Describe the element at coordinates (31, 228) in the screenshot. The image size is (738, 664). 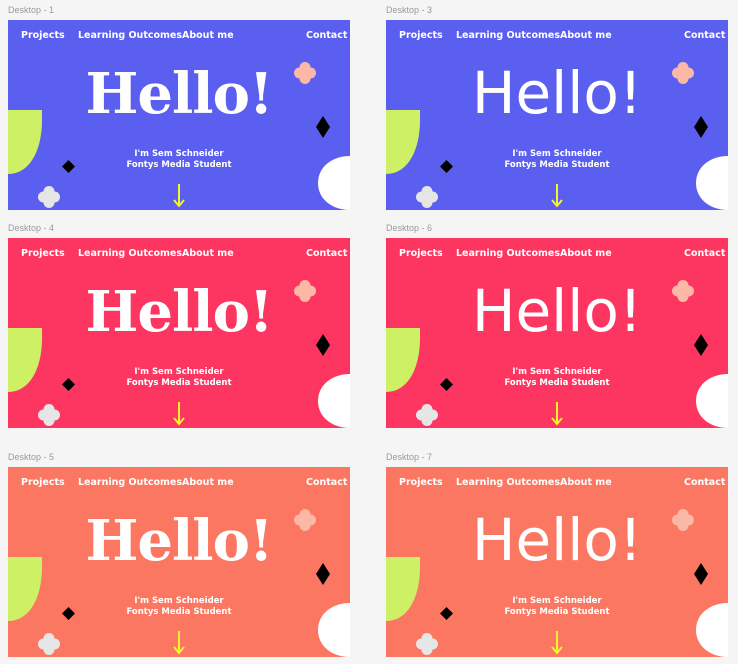
I see `frame-label: Desktop - 4` at that location.